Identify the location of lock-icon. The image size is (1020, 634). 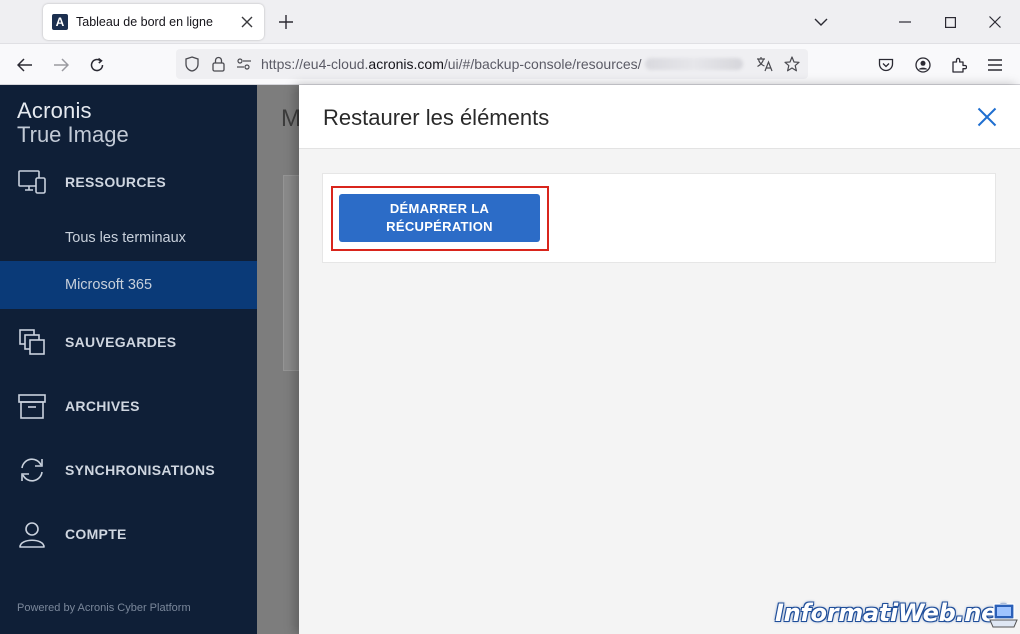
(218, 64).